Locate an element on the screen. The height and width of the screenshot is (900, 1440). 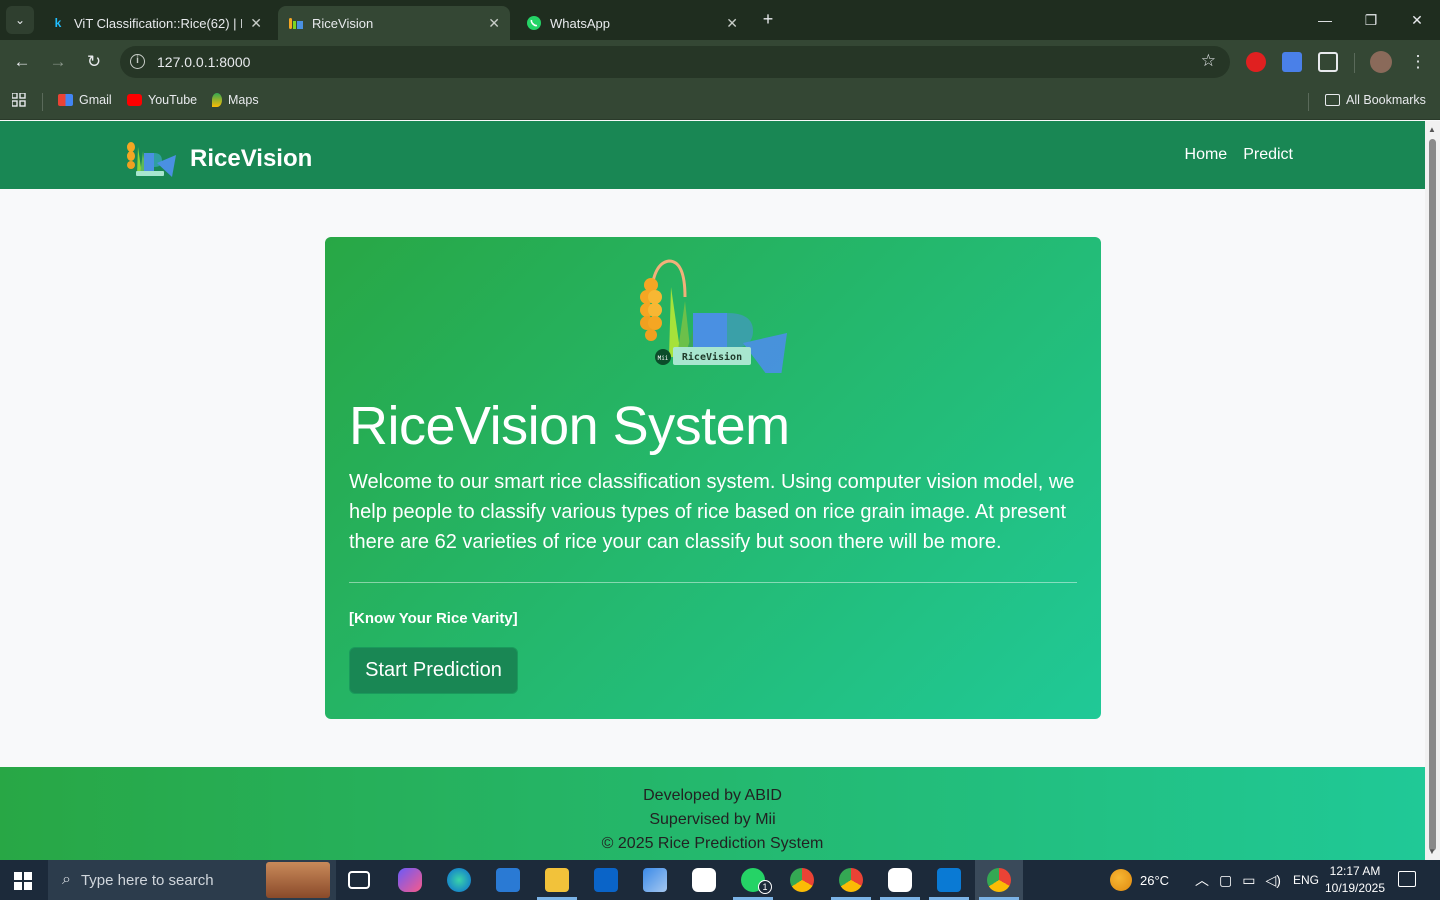
copilot-icon is located at coordinates (410, 880).